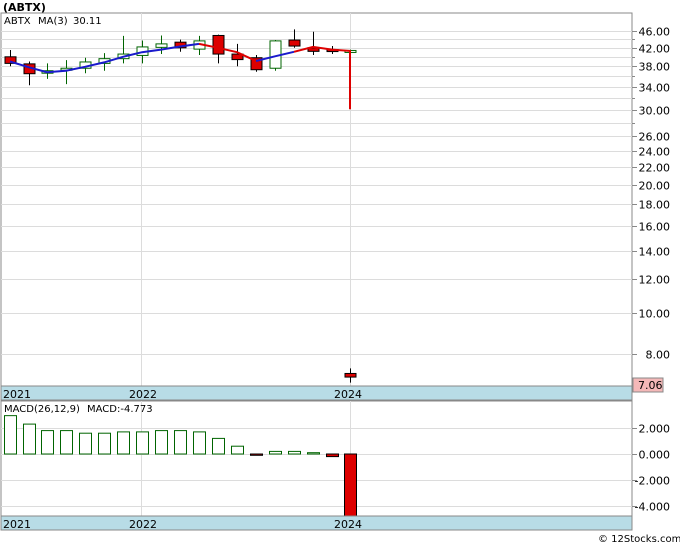  I want to click on price-y-tick-label: 30.00, so click(655, 111).